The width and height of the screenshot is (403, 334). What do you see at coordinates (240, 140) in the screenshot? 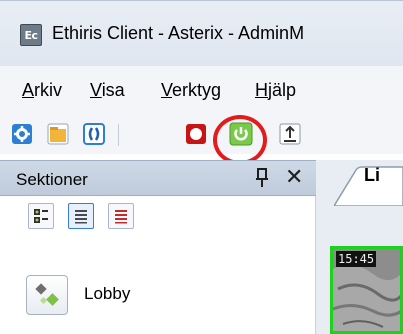
I see `highlight-circle-annotation` at bounding box center [240, 140].